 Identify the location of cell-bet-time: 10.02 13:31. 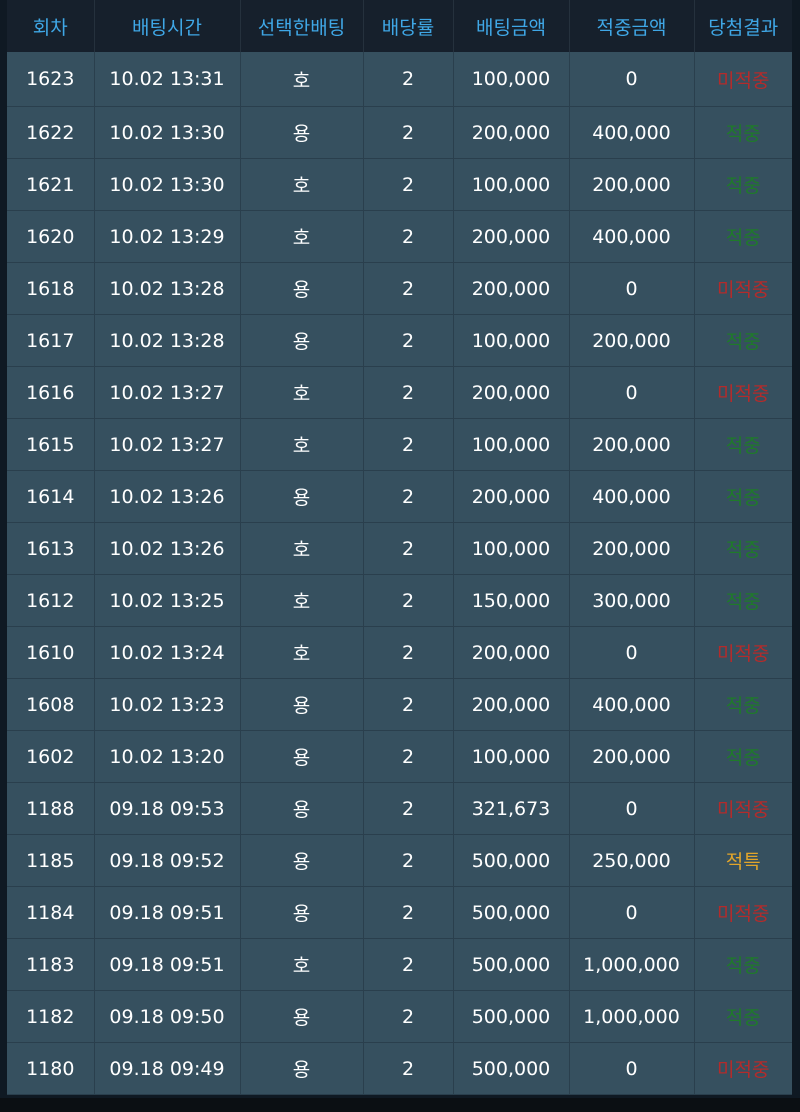
(167, 79).